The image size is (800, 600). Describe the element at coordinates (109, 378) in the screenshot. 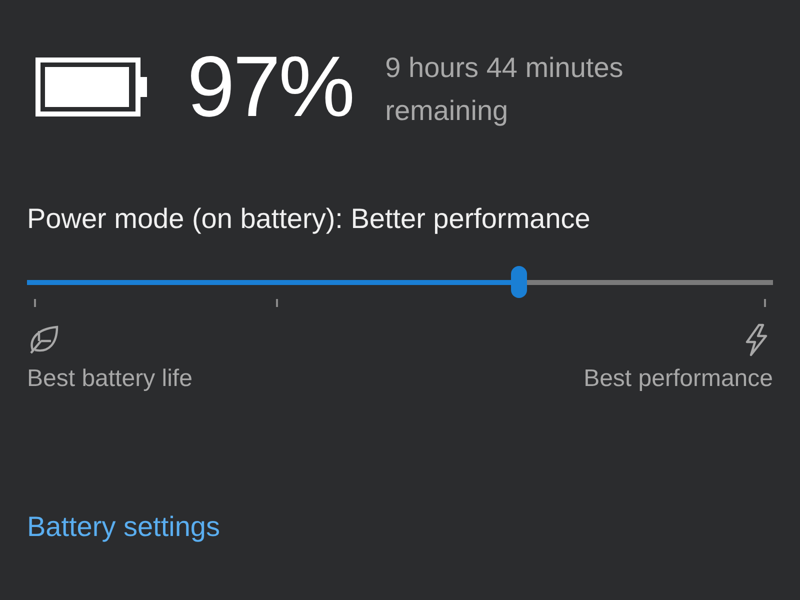

I see `slider-min-label: Best battery life` at that location.